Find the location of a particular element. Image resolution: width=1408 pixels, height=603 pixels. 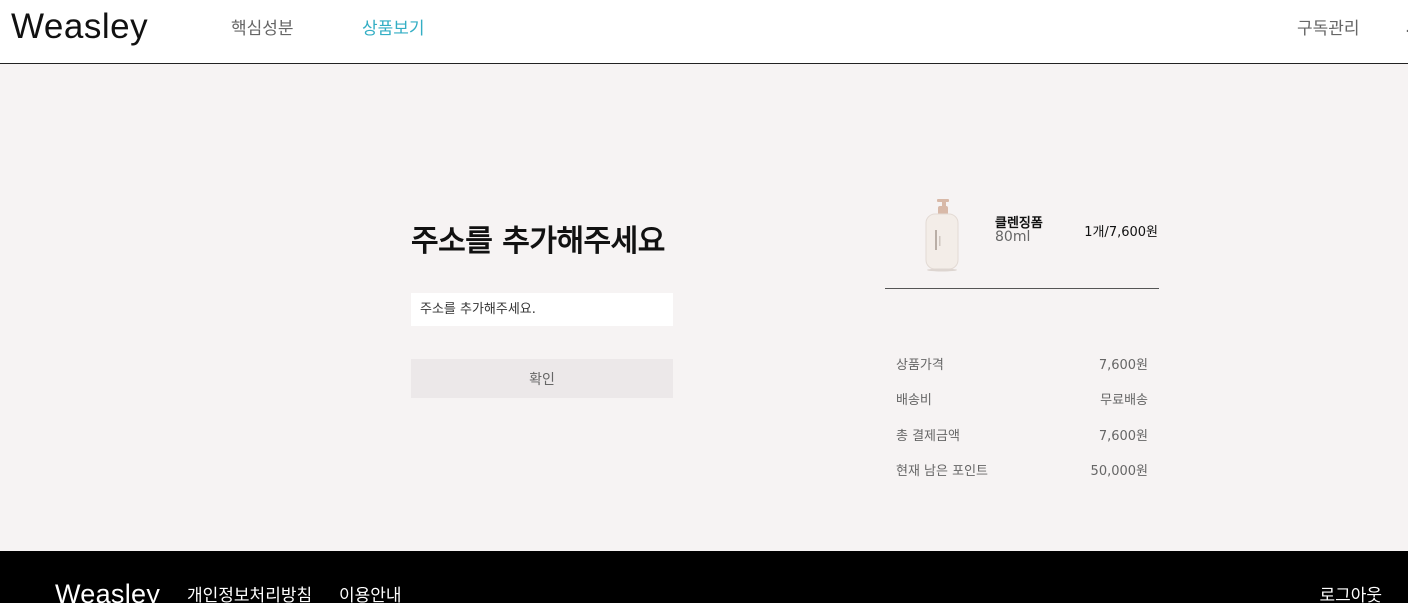

nav-subscription: 구독관리 is located at coordinates (1328, 29).